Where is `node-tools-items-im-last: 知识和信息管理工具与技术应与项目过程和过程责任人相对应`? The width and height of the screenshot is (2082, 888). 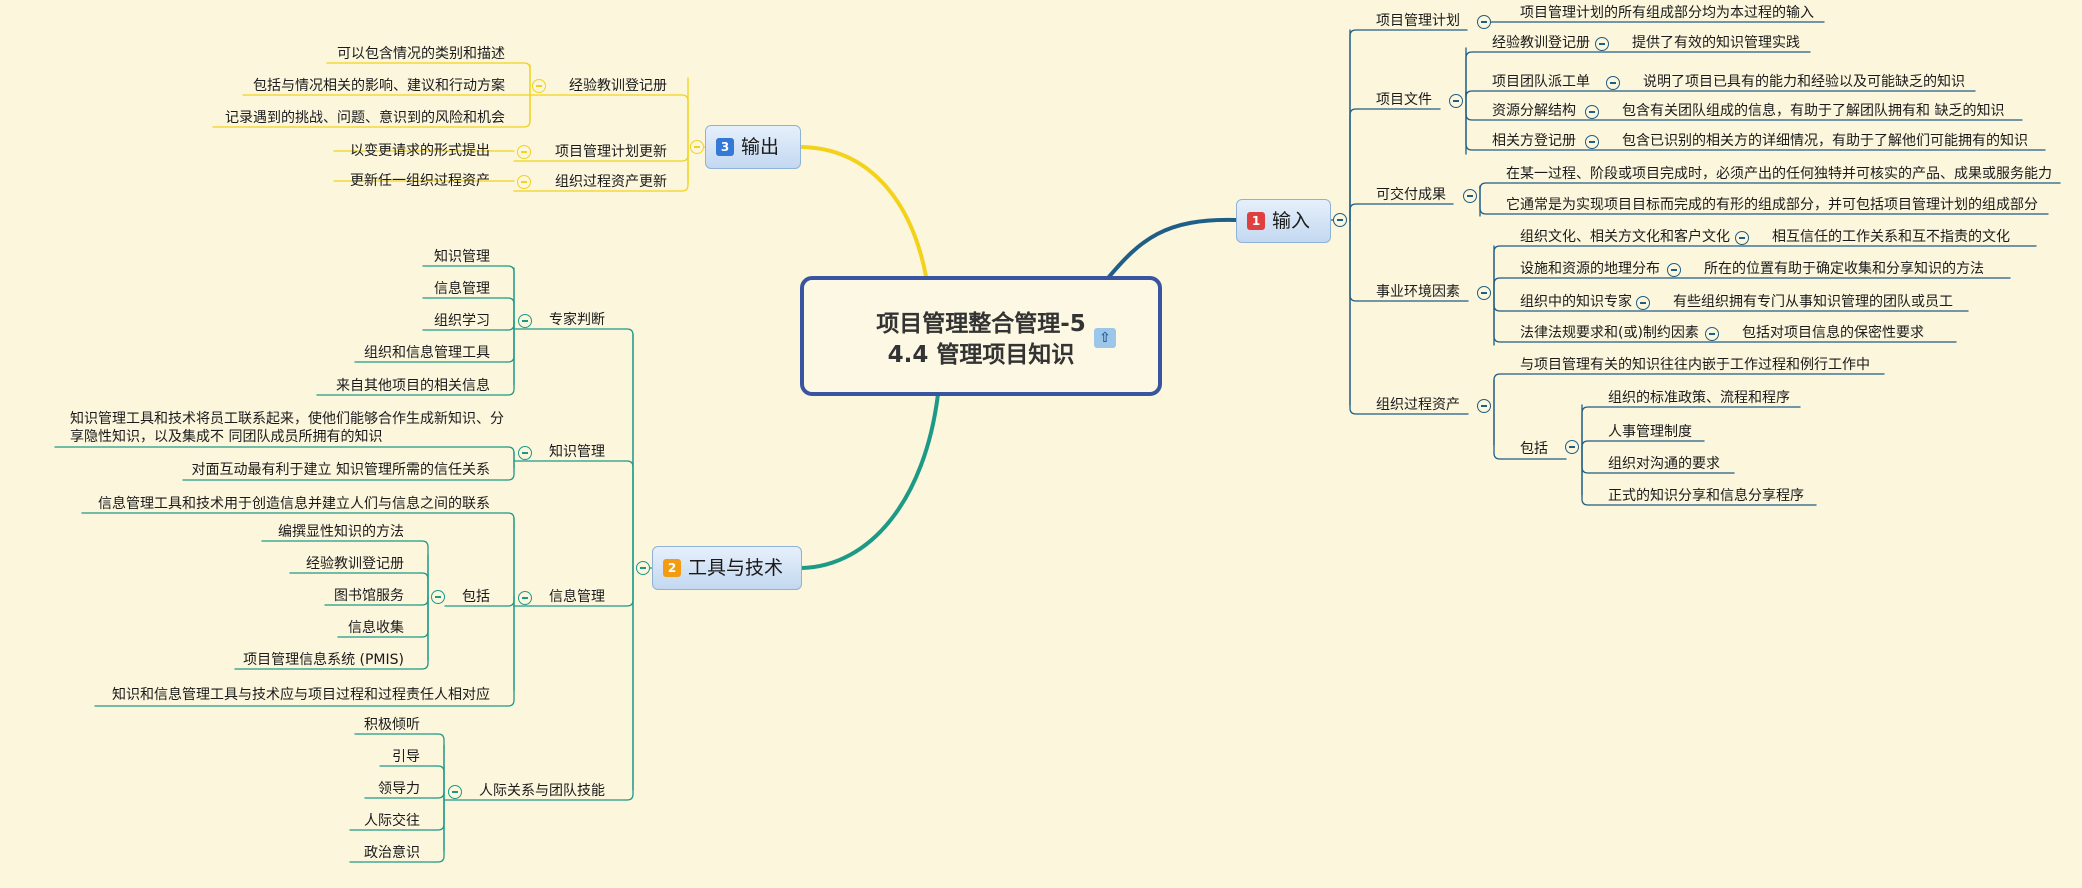
node-tools-items-im-last: 知识和信息管理工具与技术应与项目过程和过程责任人相对应 is located at coordinates (301, 695).